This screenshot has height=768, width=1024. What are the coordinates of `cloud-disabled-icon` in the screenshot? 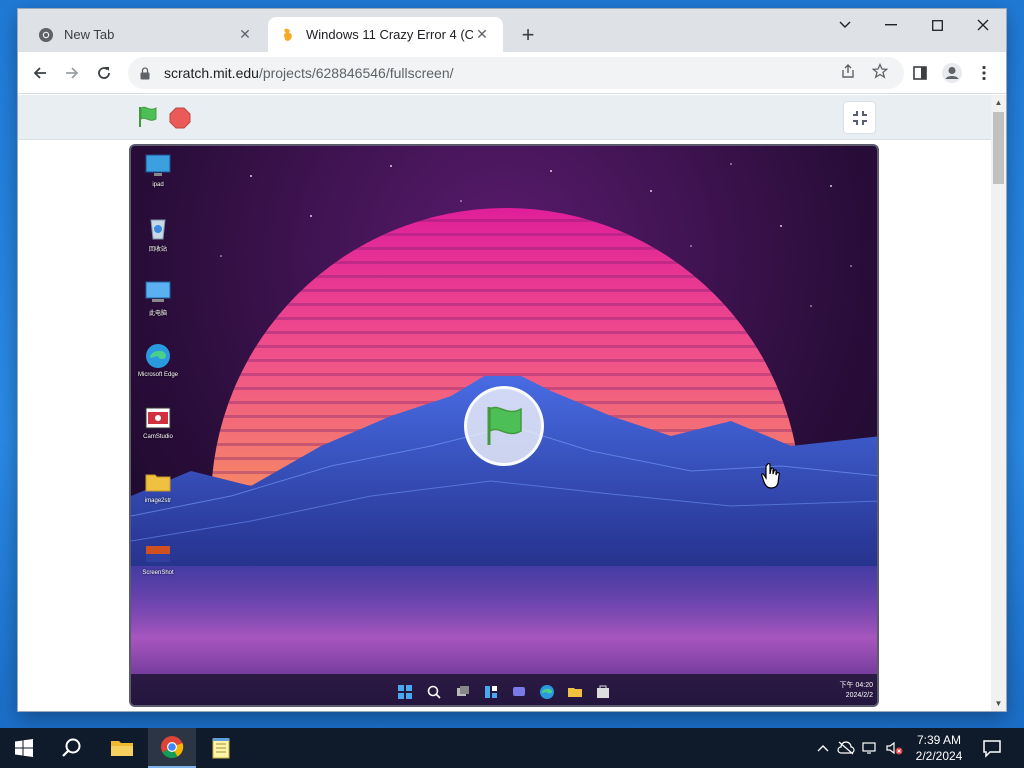 It's located at (846, 748).